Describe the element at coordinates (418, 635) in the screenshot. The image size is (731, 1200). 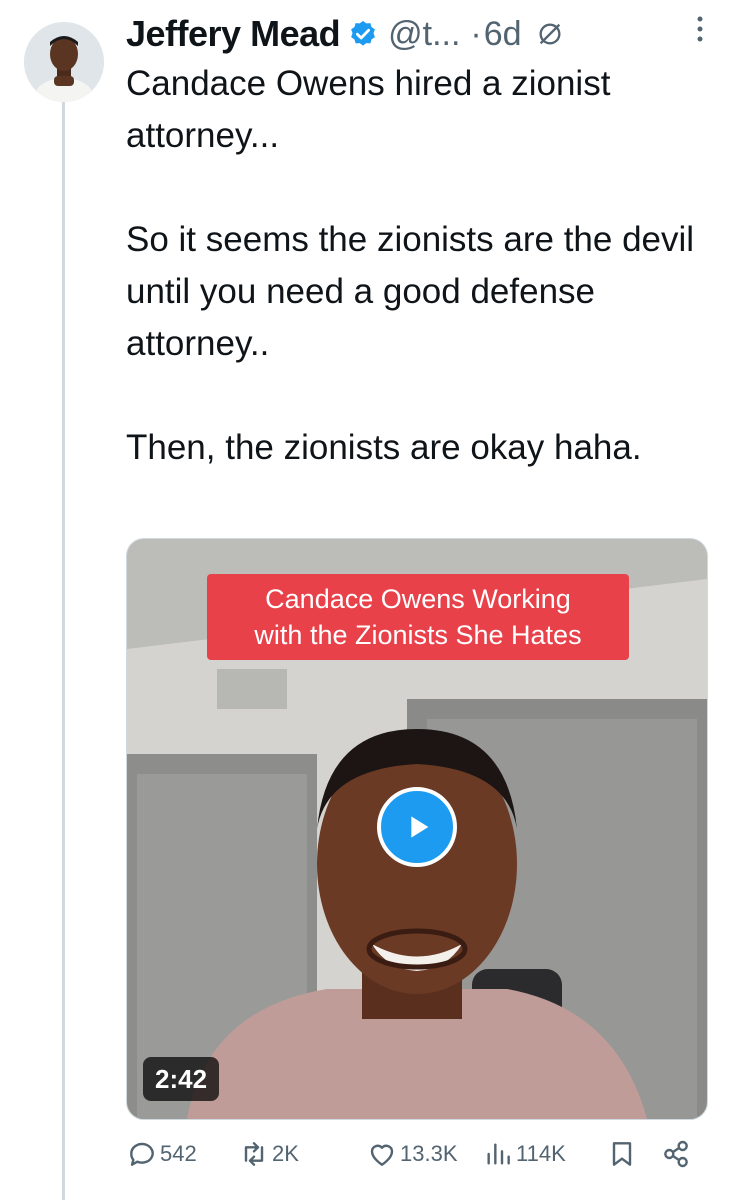
I see `video-caption-line: with the Zionists She Hates` at that location.